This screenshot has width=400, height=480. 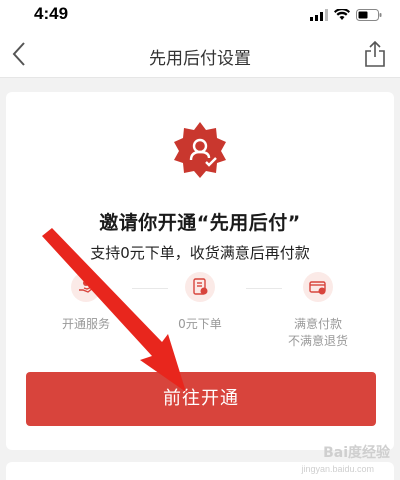 What do you see at coordinates (200, 59) in the screenshot?
I see `page-title: 先用后付设置` at bounding box center [200, 59].